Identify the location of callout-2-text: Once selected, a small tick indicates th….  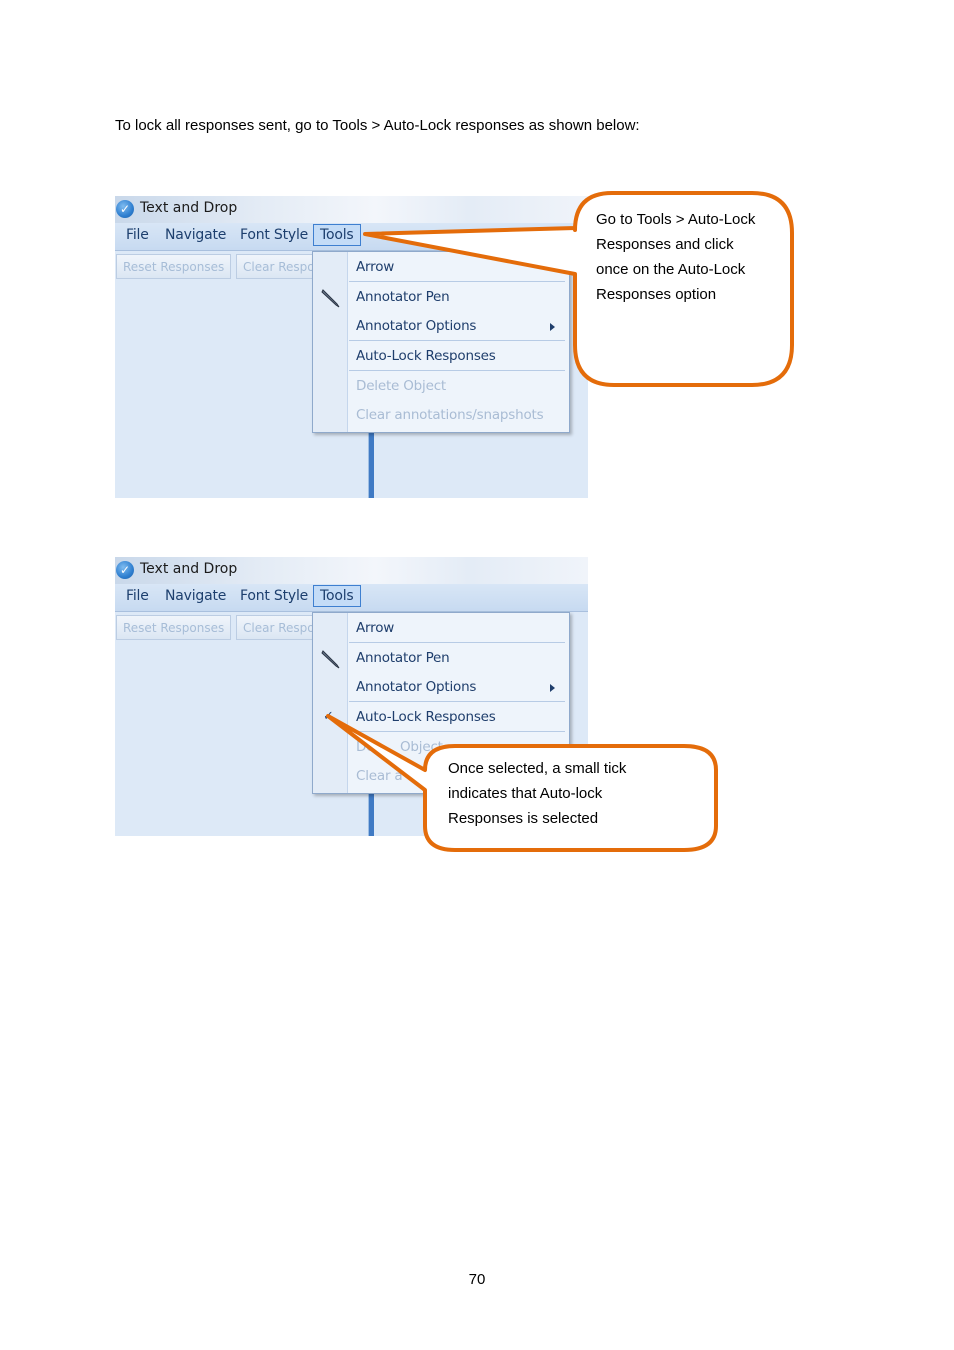
(537, 793).